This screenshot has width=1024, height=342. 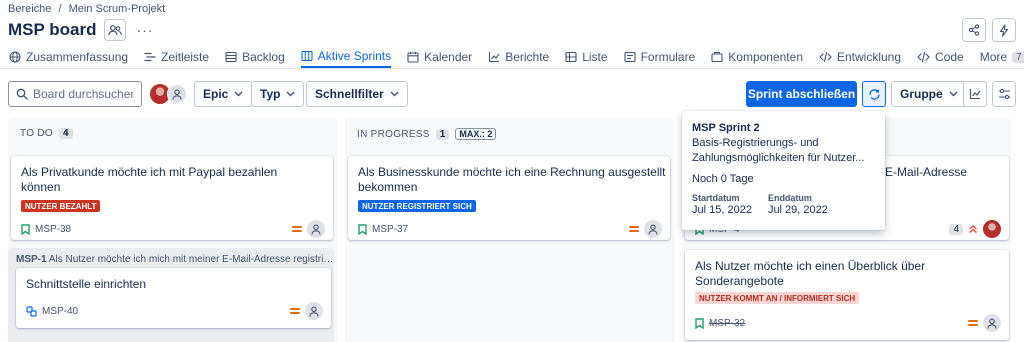 I want to click on automation-button, so click(x=1004, y=30).